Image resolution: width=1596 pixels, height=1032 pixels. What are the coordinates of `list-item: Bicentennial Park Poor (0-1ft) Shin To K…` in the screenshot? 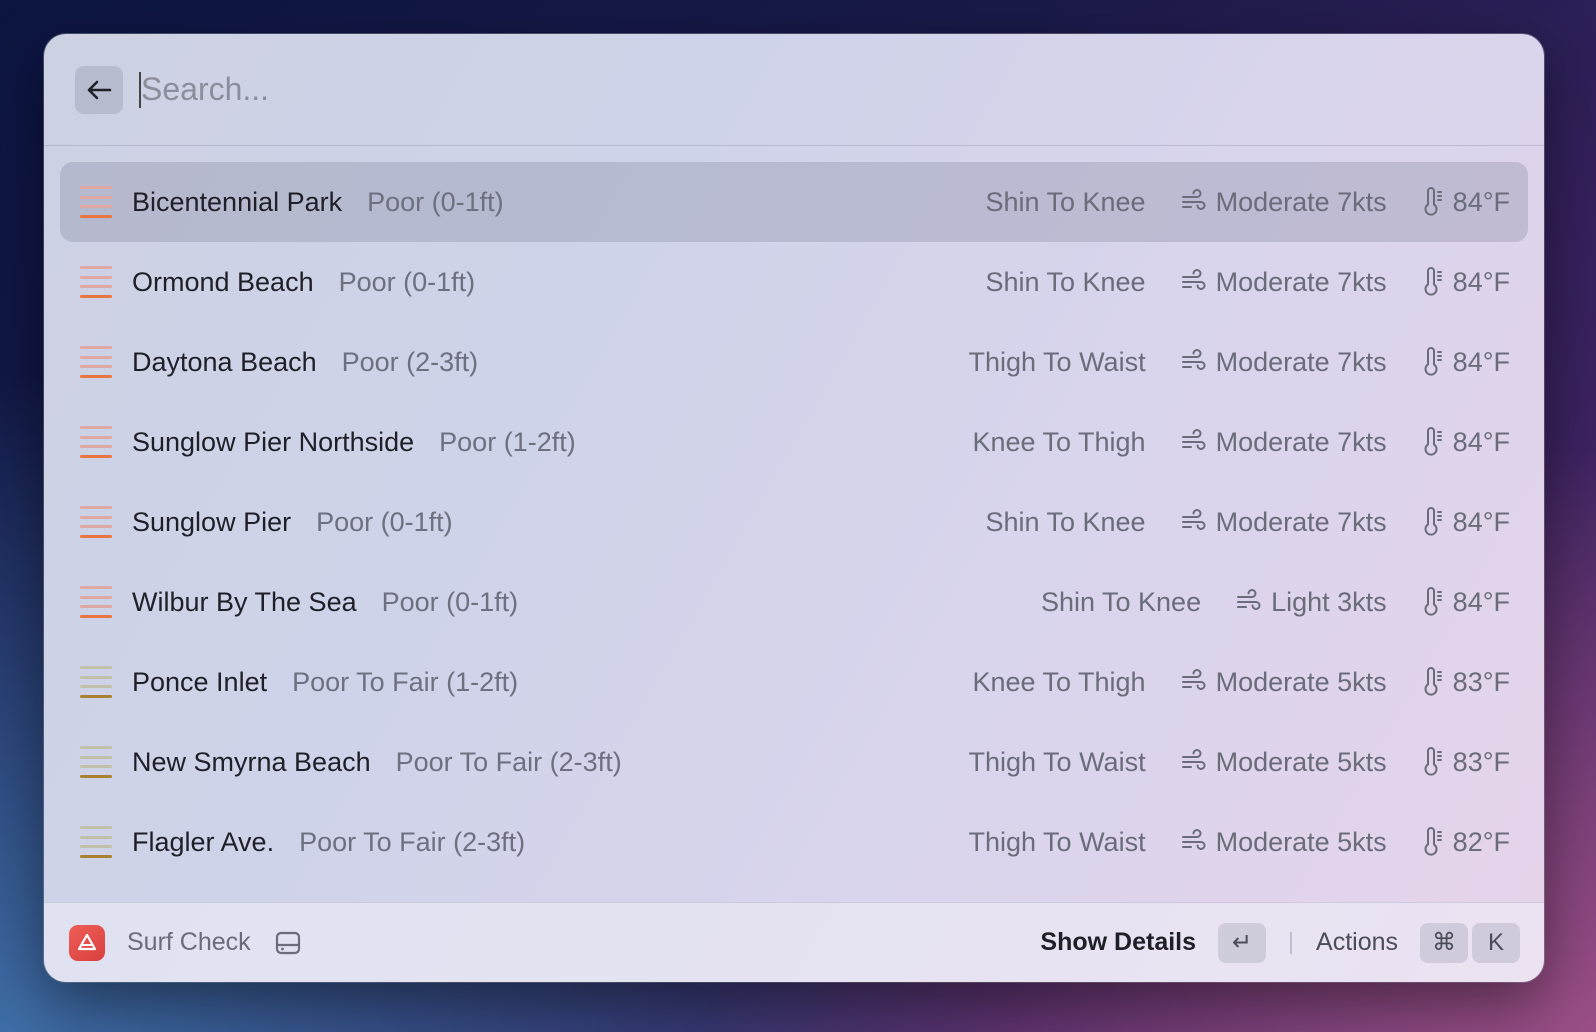 It's located at (794, 202).